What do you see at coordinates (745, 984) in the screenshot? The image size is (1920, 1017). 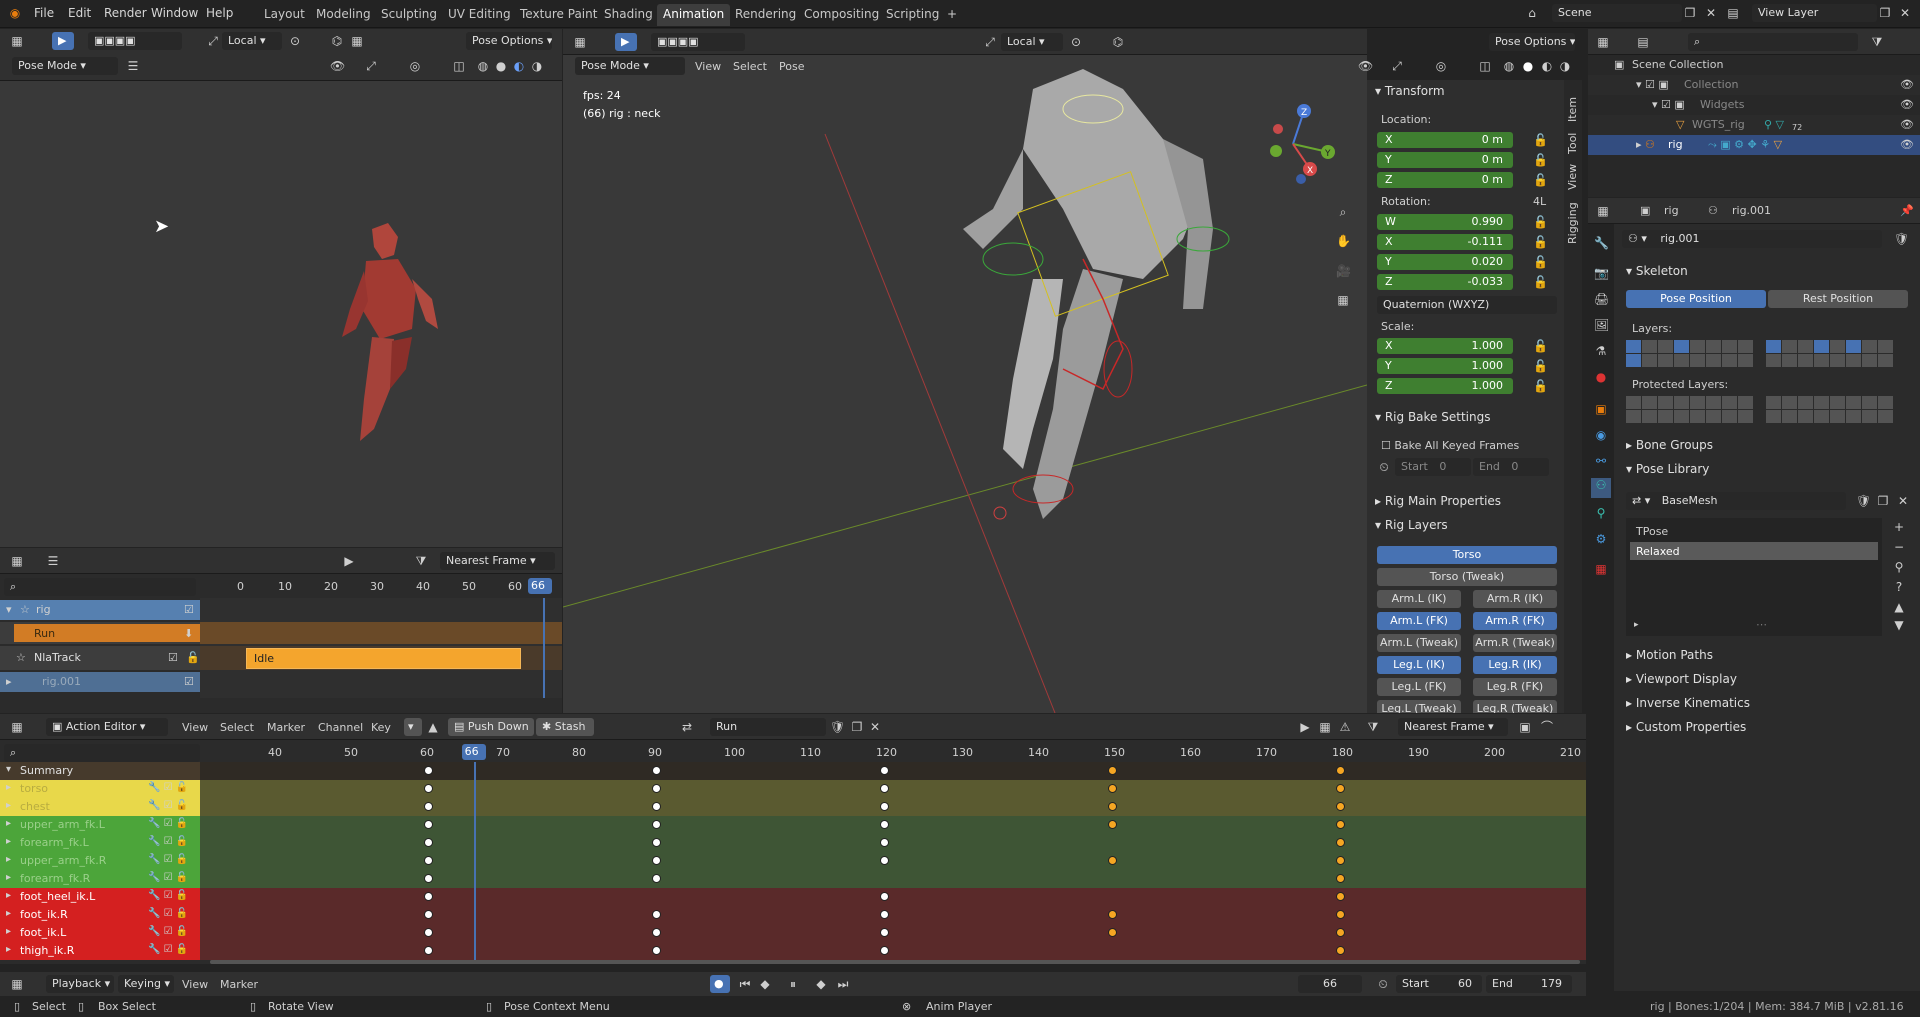 I see `jump-start-icon: ⏮` at bounding box center [745, 984].